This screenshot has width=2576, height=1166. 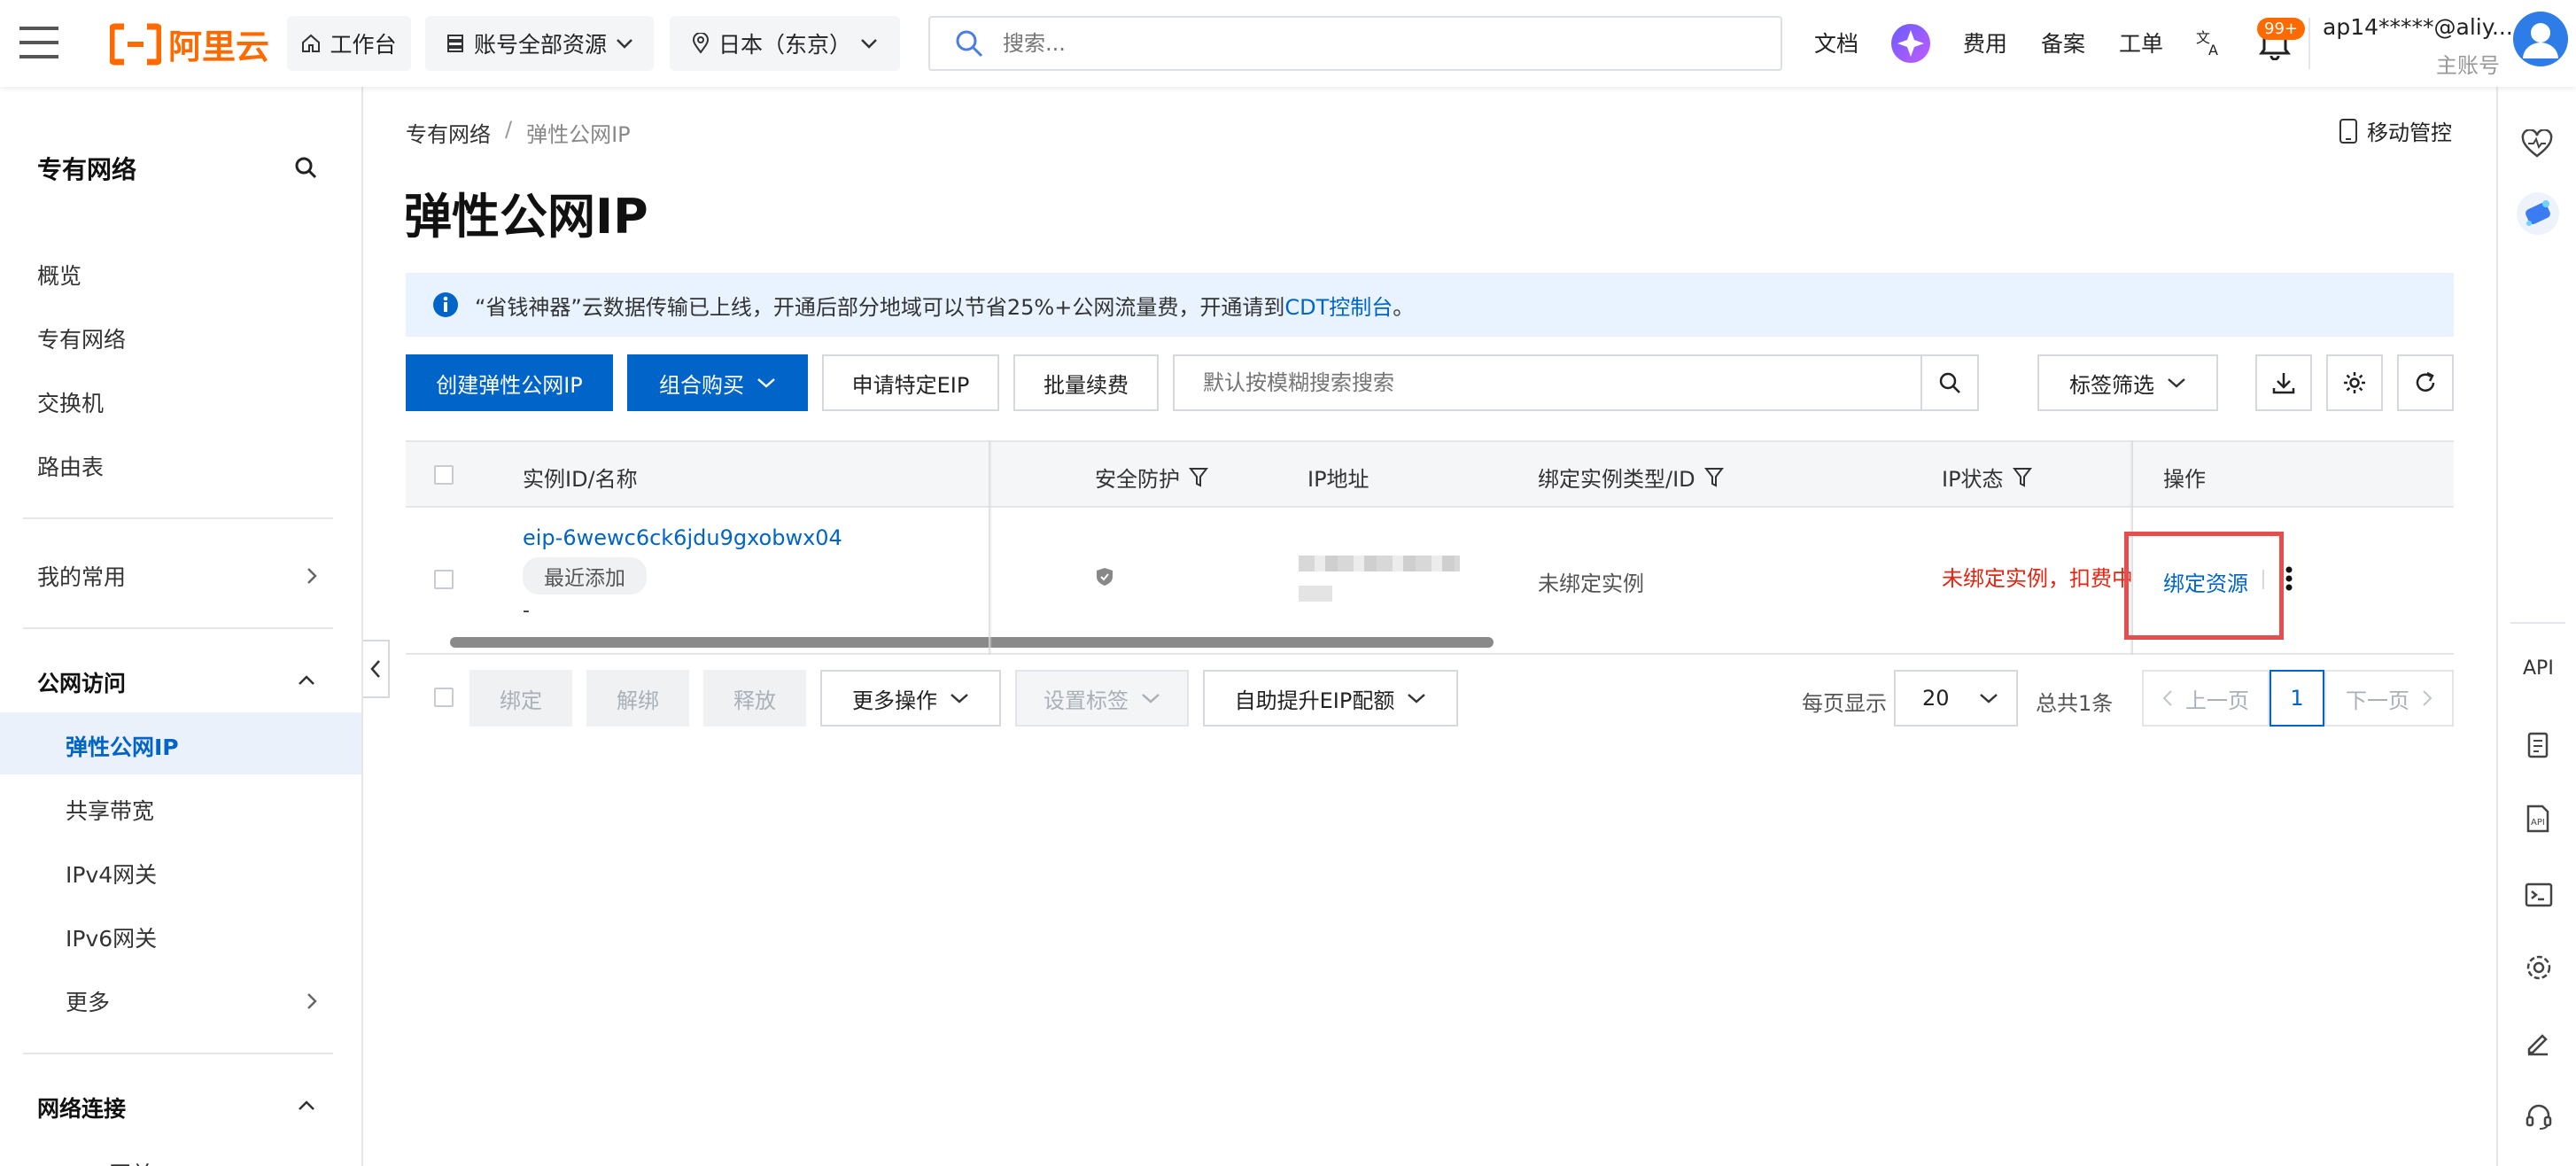 I want to click on app-widget-icon, so click(x=2538, y=213).